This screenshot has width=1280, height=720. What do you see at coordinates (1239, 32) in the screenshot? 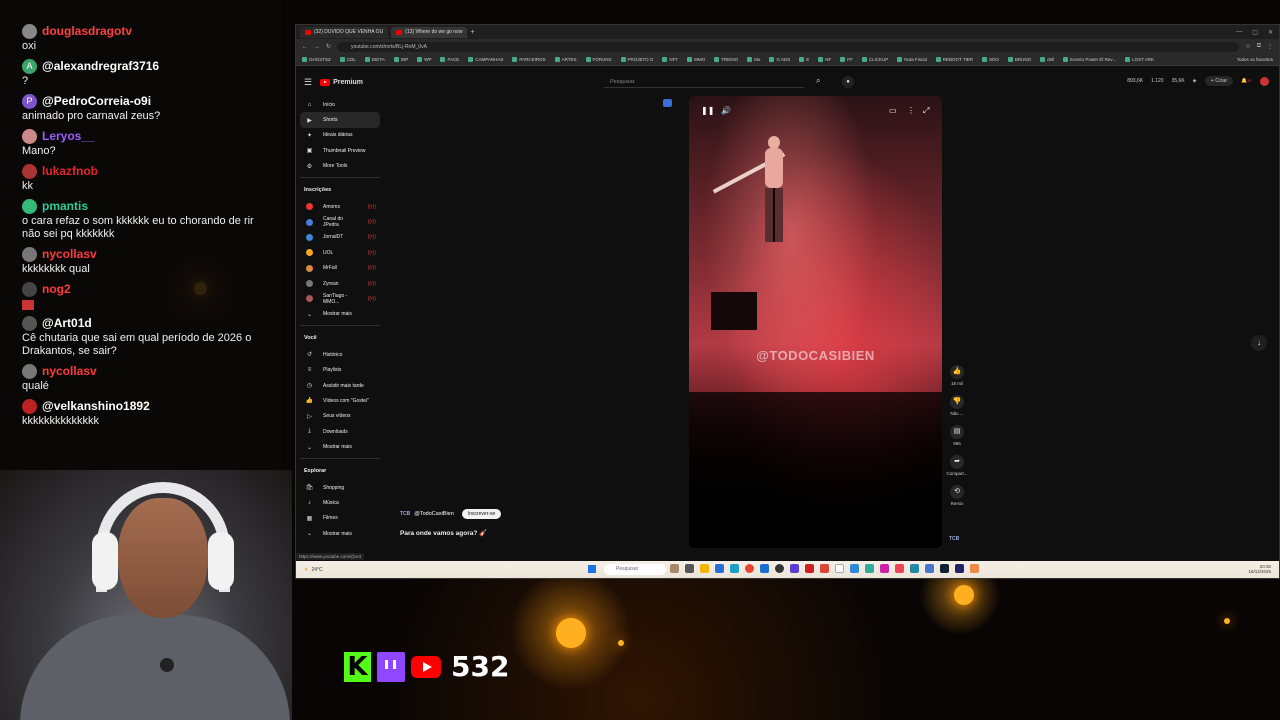
I see `minimize-icon: —` at bounding box center [1239, 32].